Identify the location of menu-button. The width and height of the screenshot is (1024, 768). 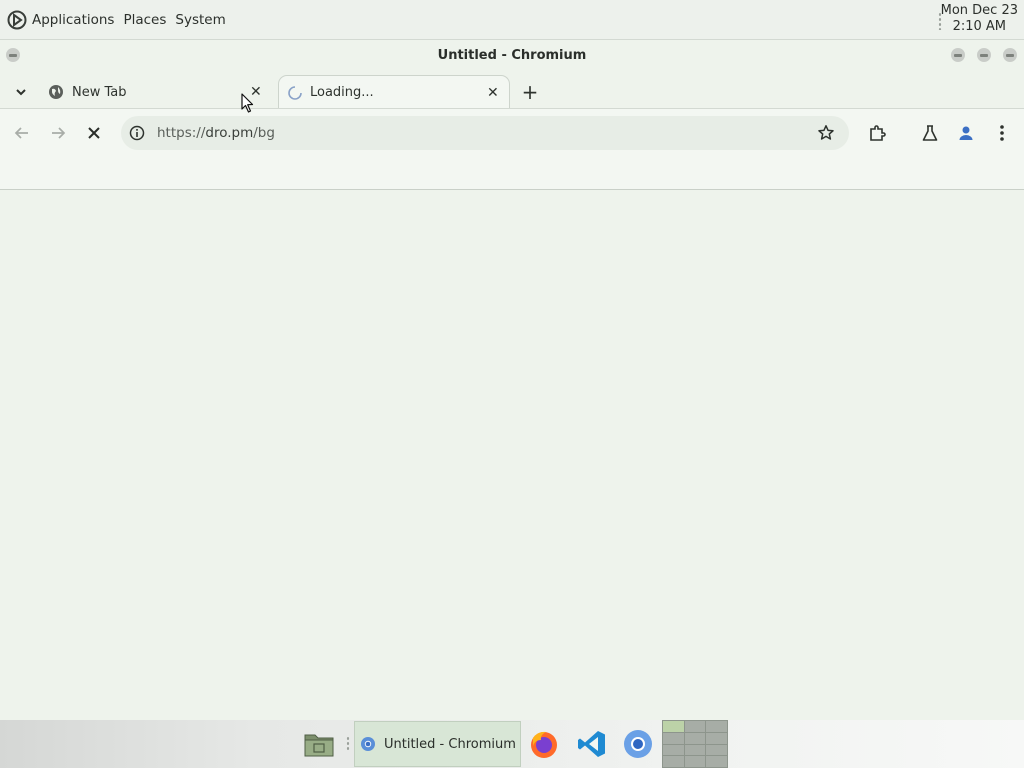
(1002, 133).